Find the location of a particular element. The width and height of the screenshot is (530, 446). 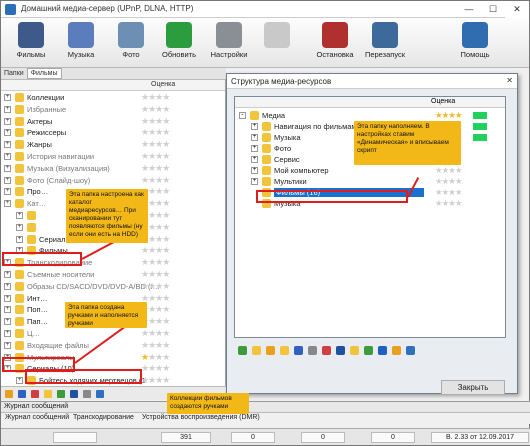

dialog-close-icon: ✕ is located at coordinates (509, 80).